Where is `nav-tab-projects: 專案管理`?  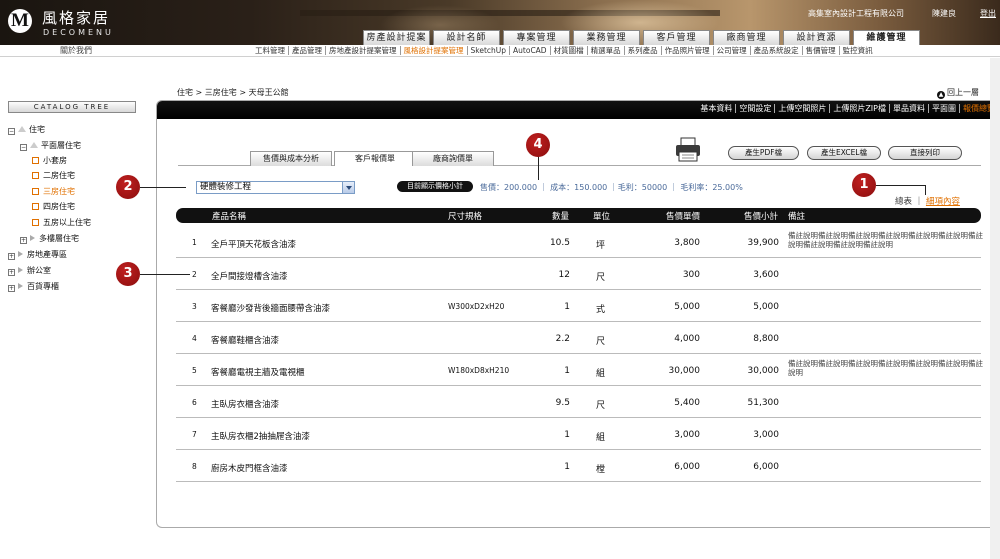 nav-tab-projects: 專案管理 is located at coordinates (536, 37).